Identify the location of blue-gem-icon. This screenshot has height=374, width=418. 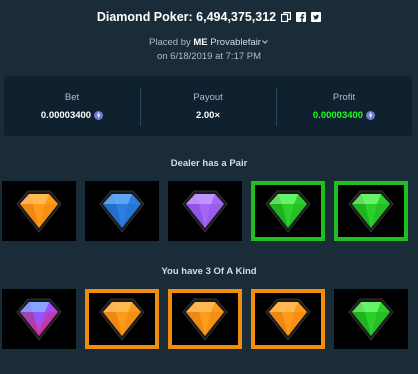
(122, 211).